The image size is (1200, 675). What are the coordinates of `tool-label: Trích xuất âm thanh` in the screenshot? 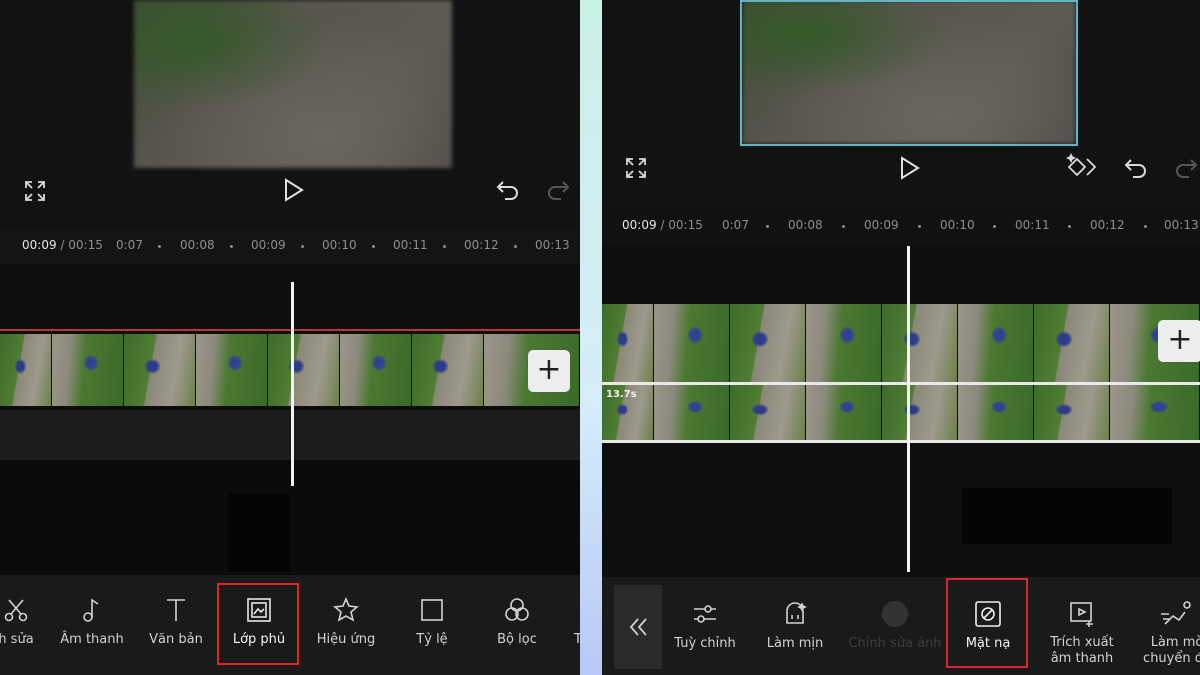 It's located at (1082, 650).